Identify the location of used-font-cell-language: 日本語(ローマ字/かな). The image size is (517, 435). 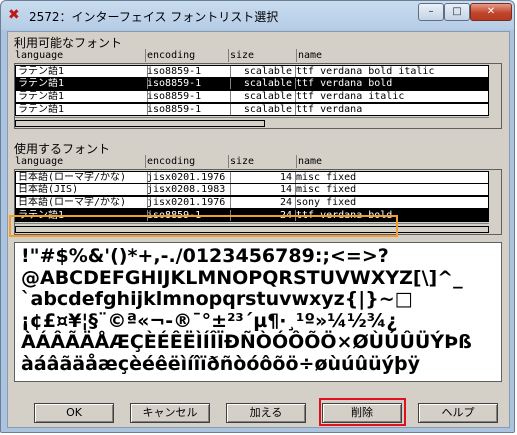
(72, 202).